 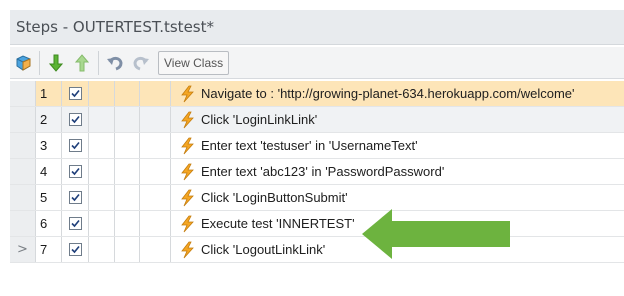 I want to click on step-description: Enter text 'testuser' in 'UsernameText', so click(x=309, y=145).